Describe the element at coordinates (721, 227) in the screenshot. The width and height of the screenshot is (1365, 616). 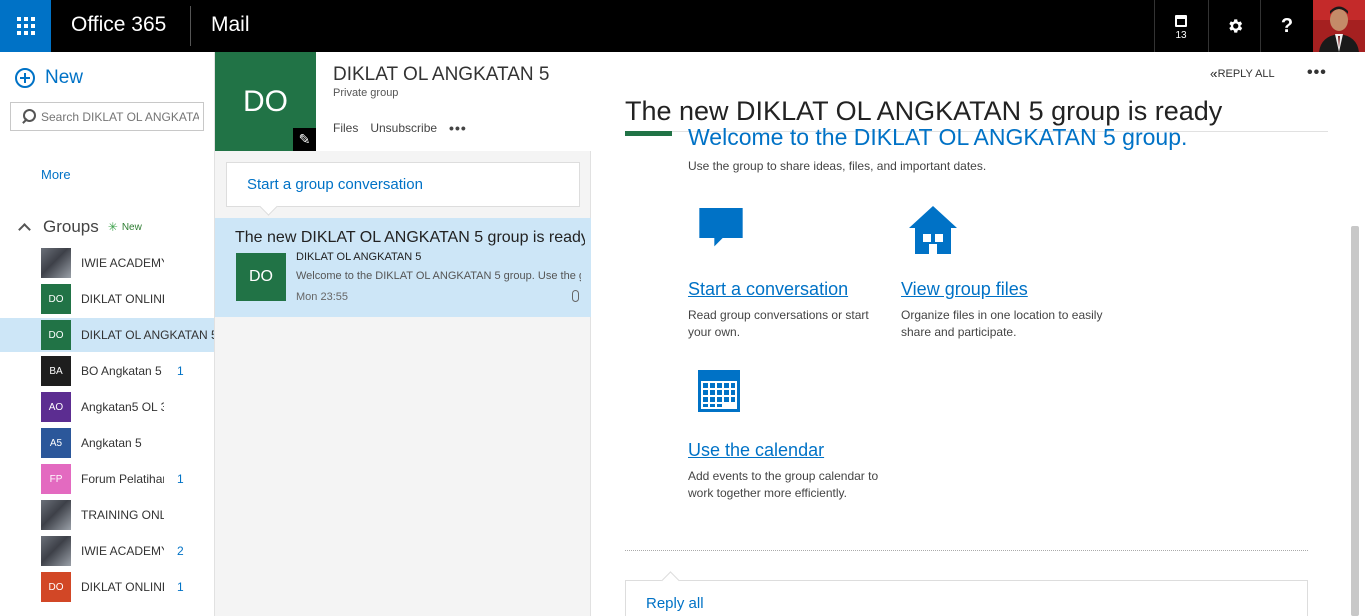
I see `chat-bubble-icon` at that location.